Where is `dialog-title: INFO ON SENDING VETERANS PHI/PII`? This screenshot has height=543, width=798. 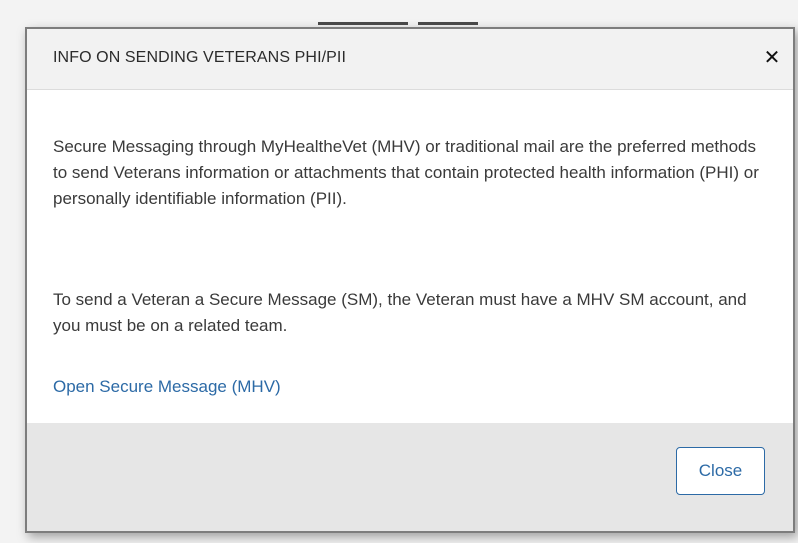 dialog-title: INFO ON SENDING VETERANS PHI/PII is located at coordinates (200, 57).